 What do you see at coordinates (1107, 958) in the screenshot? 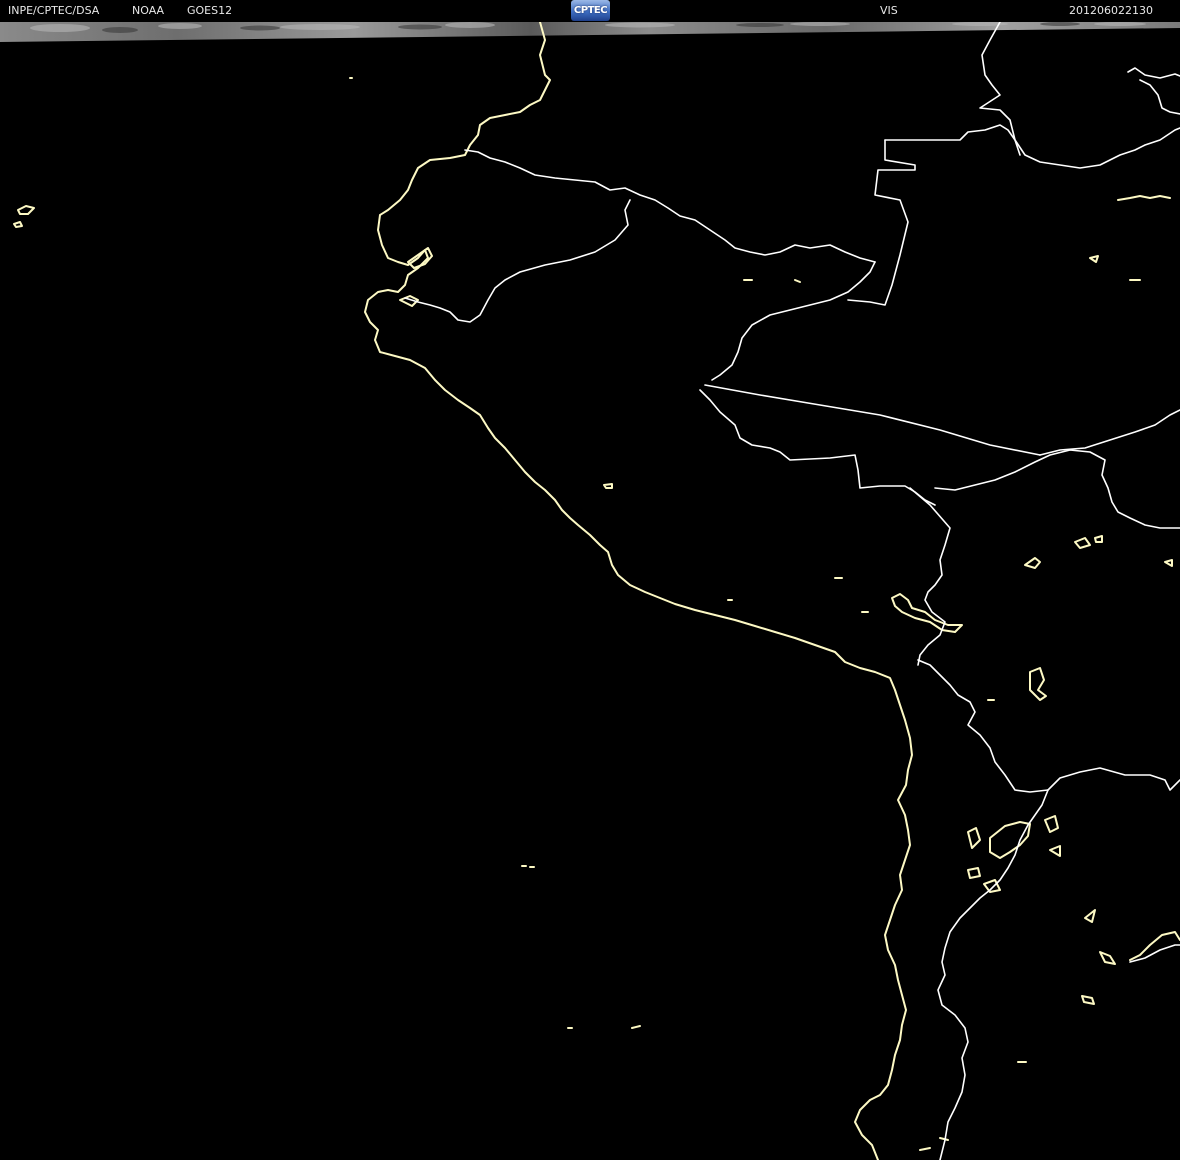
I see `salar-h` at bounding box center [1107, 958].